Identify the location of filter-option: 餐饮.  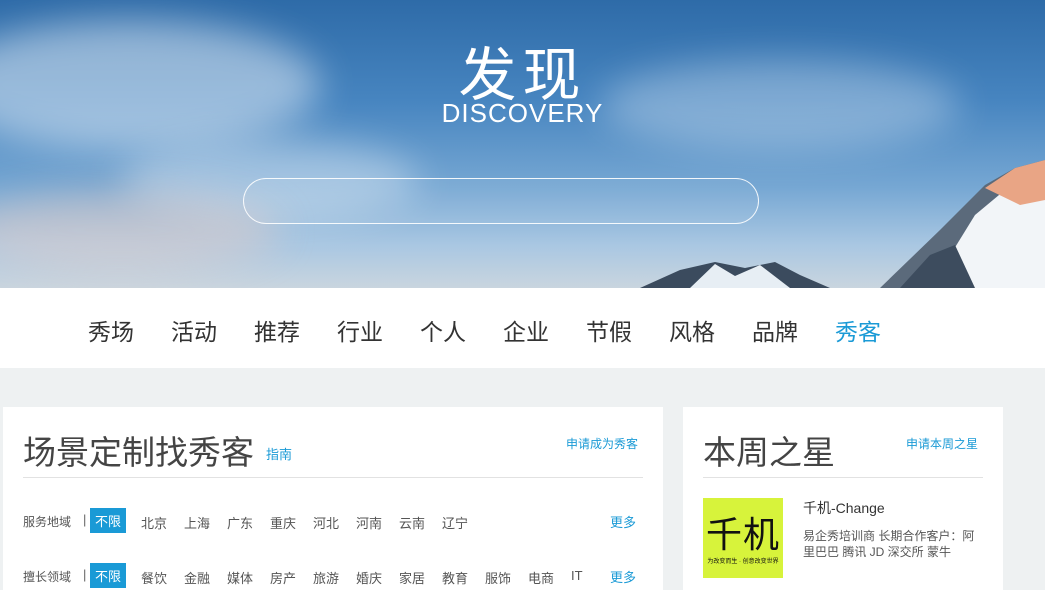
(154, 577).